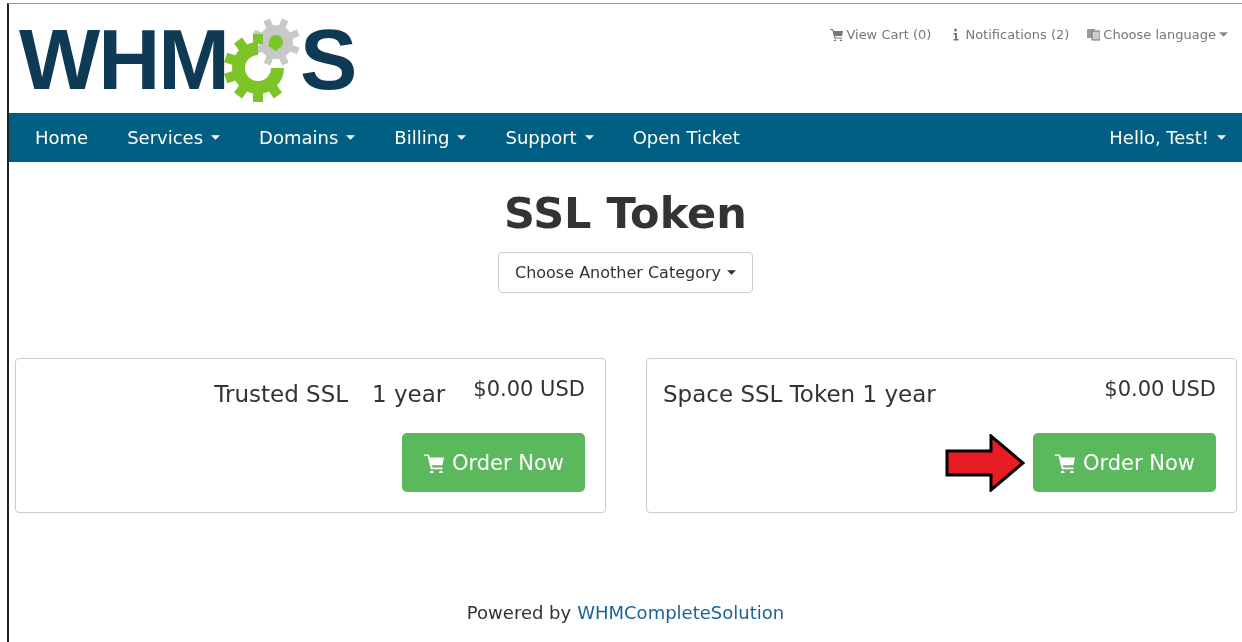  Describe the element at coordinates (625, 213) in the screenshot. I see `page-title: SSL Token` at that location.